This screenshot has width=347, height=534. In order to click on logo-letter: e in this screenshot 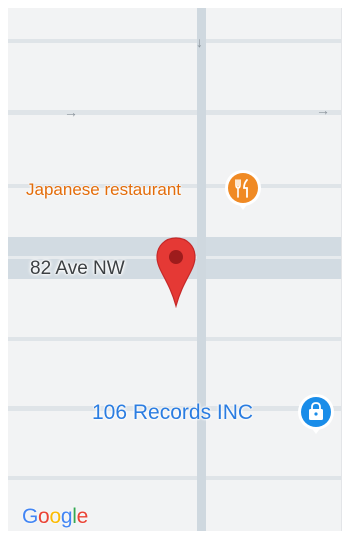, I will do `click(82, 516)`.